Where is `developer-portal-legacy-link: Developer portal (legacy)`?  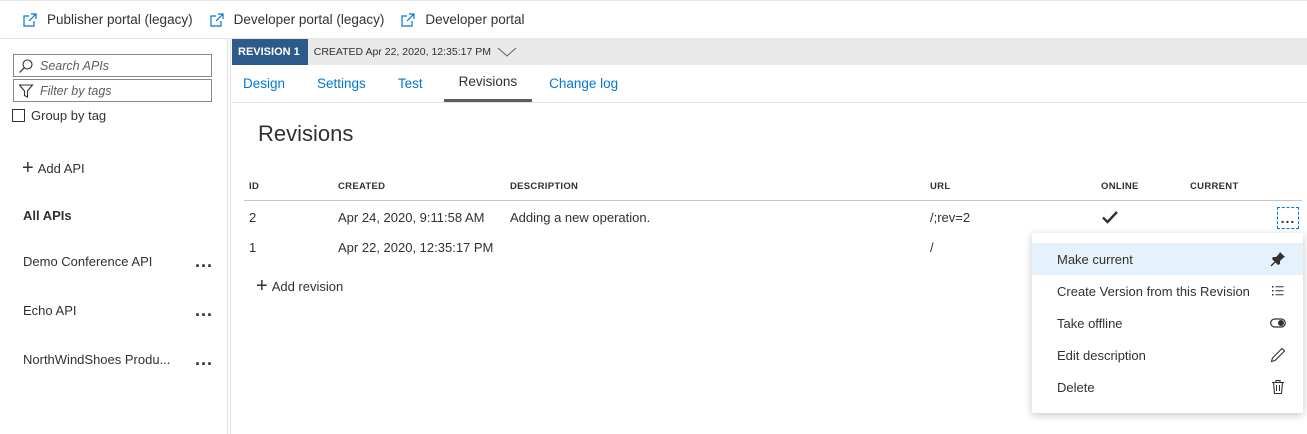 developer-portal-legacy-link: Developer portal (legacy) is located at coordinates (297, 20).